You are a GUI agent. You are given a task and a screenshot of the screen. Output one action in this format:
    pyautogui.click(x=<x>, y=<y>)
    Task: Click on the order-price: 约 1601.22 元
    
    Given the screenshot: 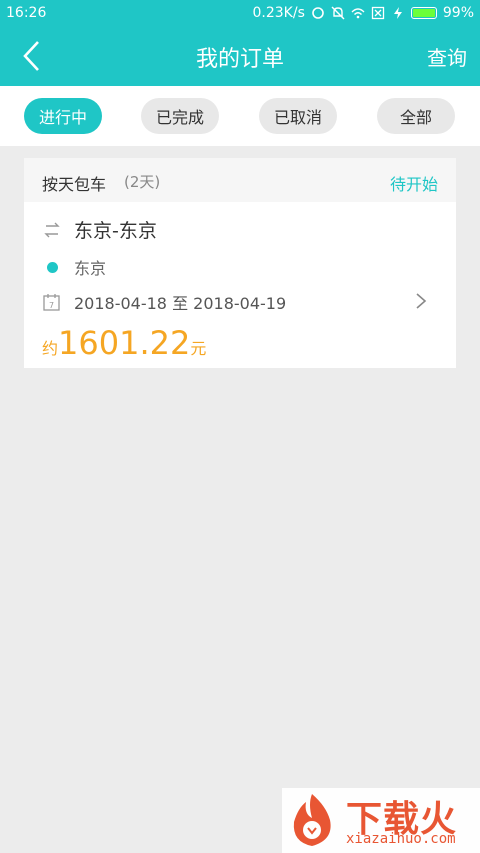 What is the action you would take?
    pyautogui.click(x=124, y=343)
    